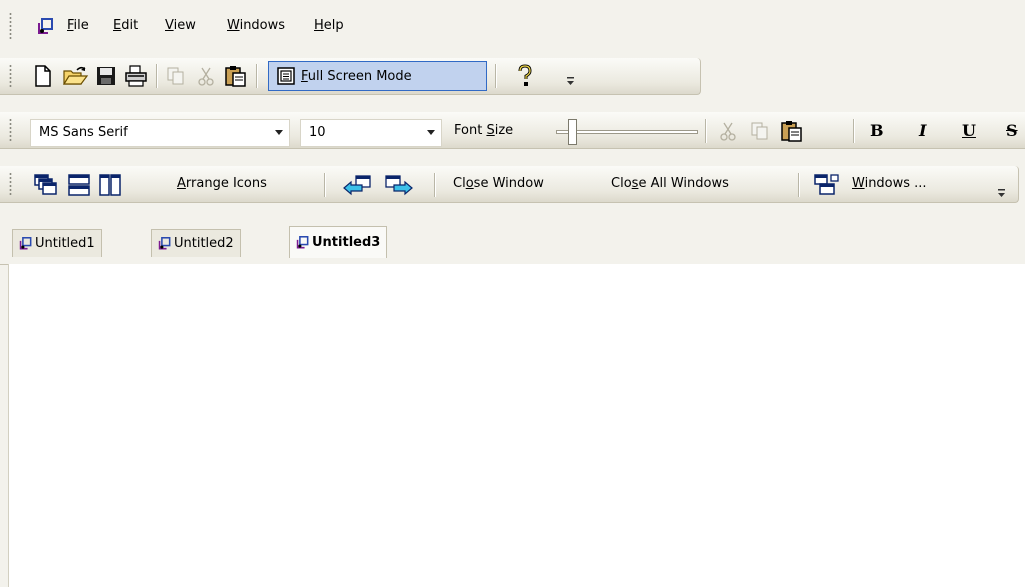  I want to click on full-screen-mode-button: Full Screen Mode, so click(377, 76).